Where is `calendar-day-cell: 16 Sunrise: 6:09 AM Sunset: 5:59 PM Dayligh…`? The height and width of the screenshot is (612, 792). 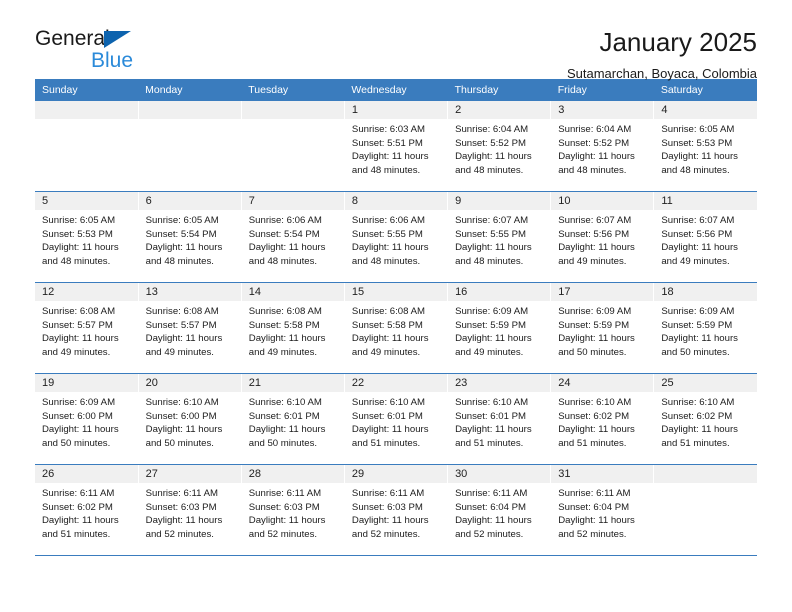 calendar-day-cell: 16 Sunrise: 6:09 AM Sunset: 5:59 PM Dayligh… is located at coordinates (499, 328).